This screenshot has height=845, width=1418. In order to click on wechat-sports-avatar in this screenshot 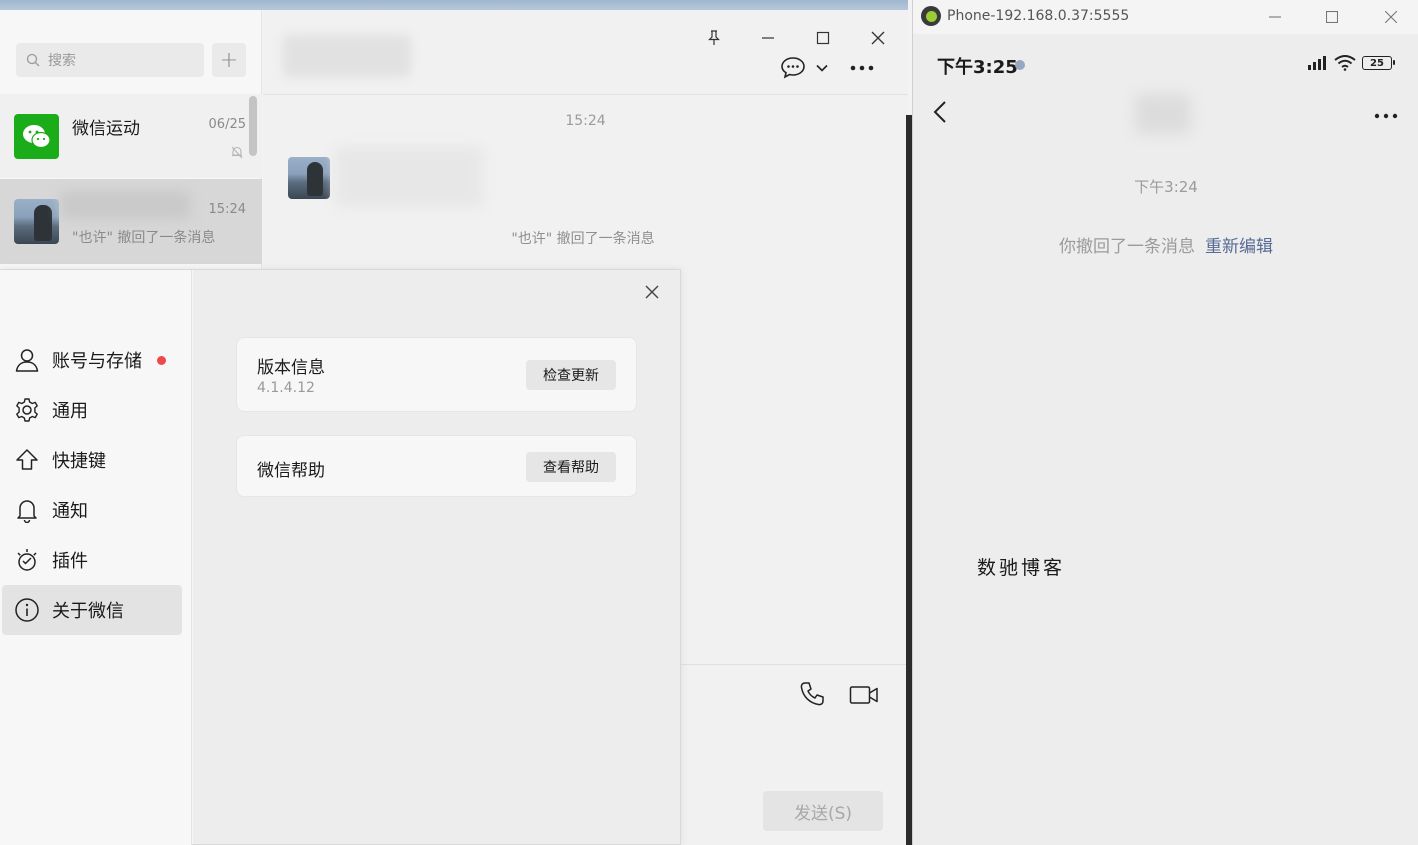, I will do `click(36, 136)`.